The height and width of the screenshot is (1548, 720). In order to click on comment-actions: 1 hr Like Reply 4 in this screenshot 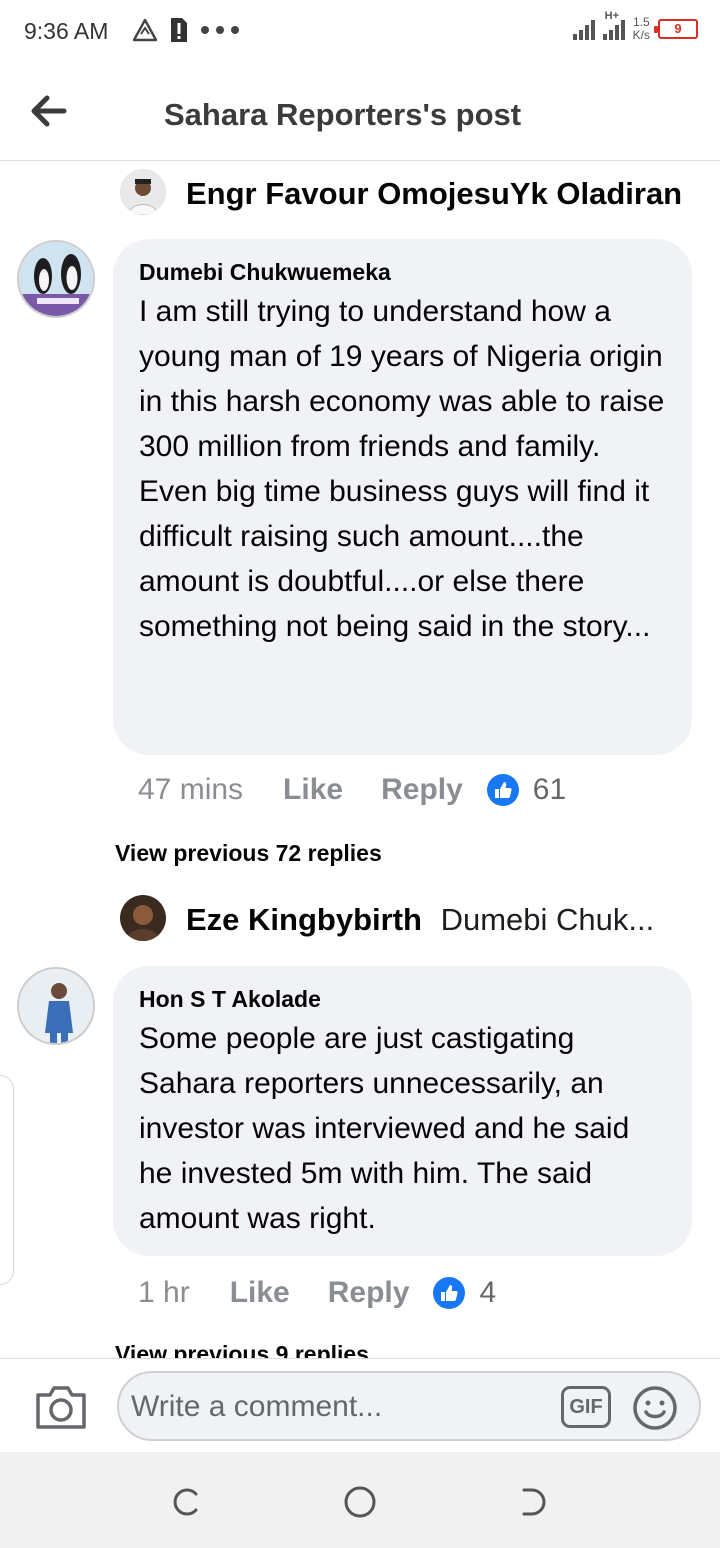, I will do `click(317, 1293)`.